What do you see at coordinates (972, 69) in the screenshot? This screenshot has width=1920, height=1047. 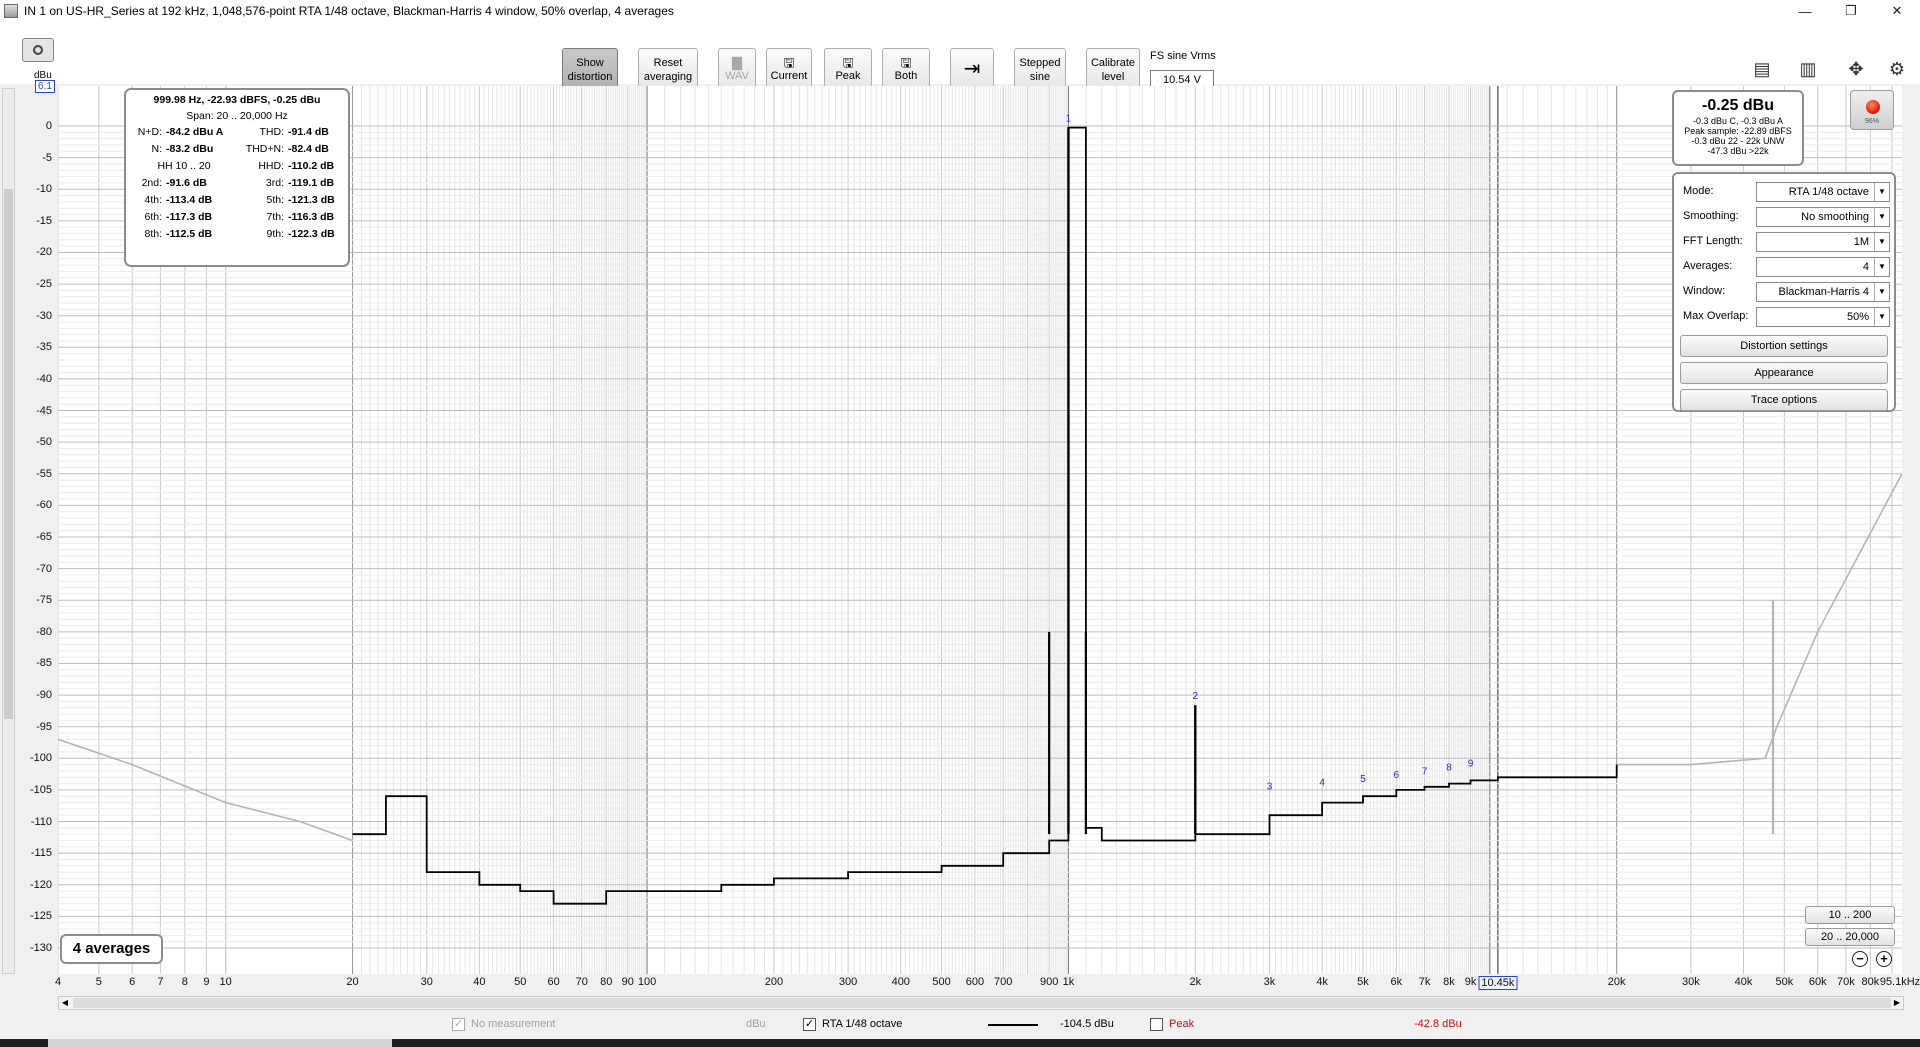 I see `export-button: ⇥` at bounding box center [972, 69].